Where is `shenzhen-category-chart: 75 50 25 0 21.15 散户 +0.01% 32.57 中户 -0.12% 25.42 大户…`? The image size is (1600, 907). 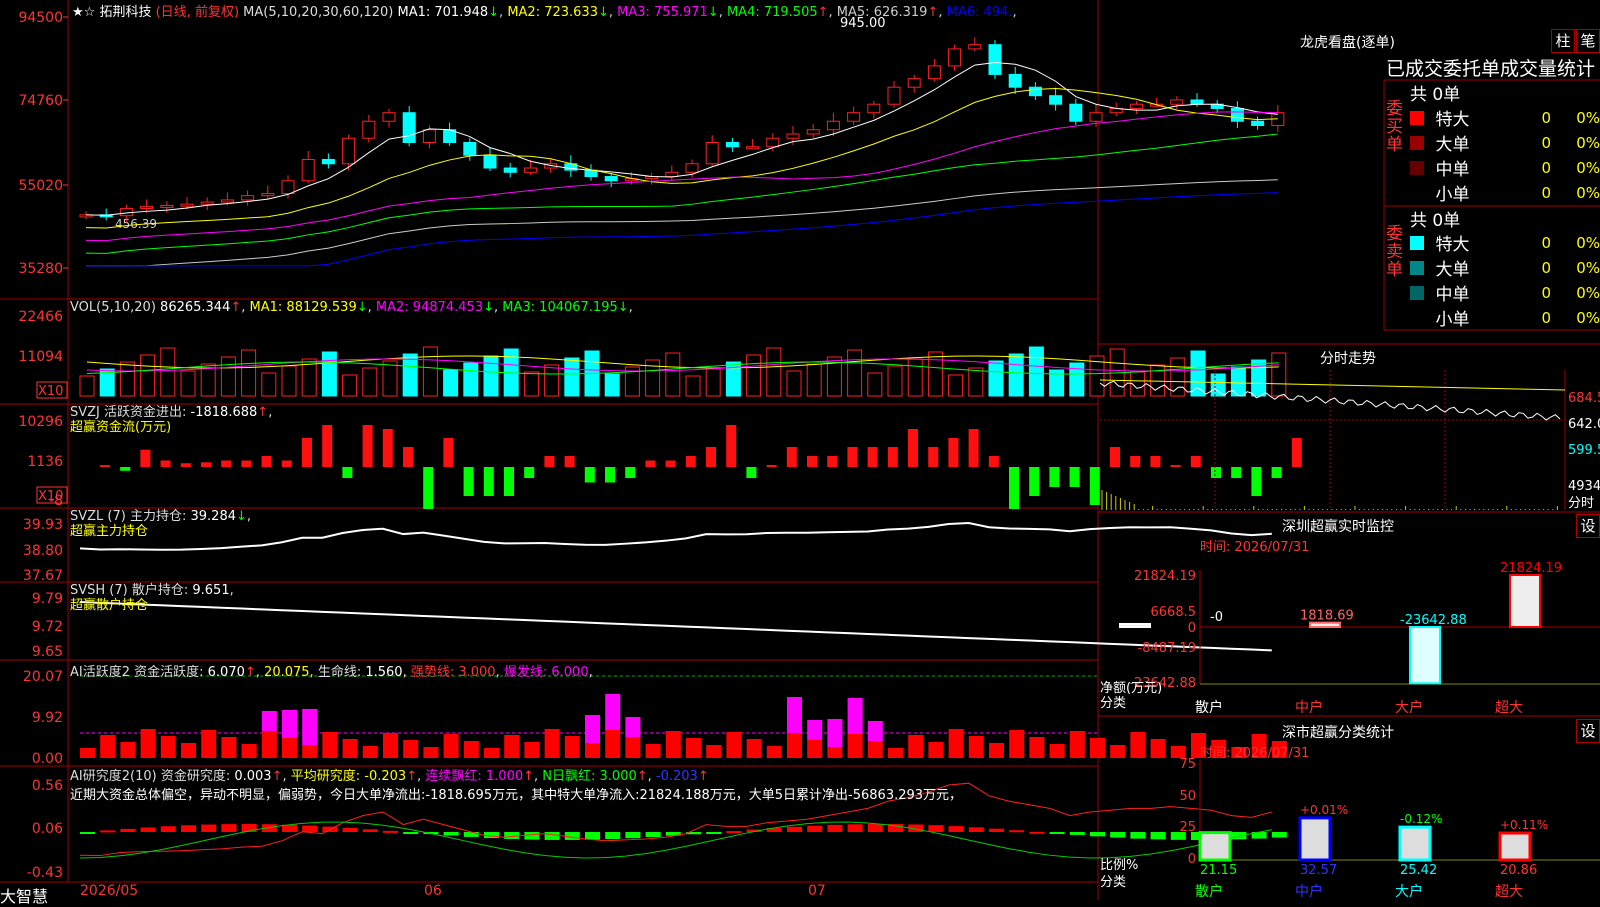 shenzhen-category-chart: 75 50 25 0 21.15 散户 +0.01% 32.57 中户 -0.12% 25.42 大户… is located at coordinates (1389, 828).